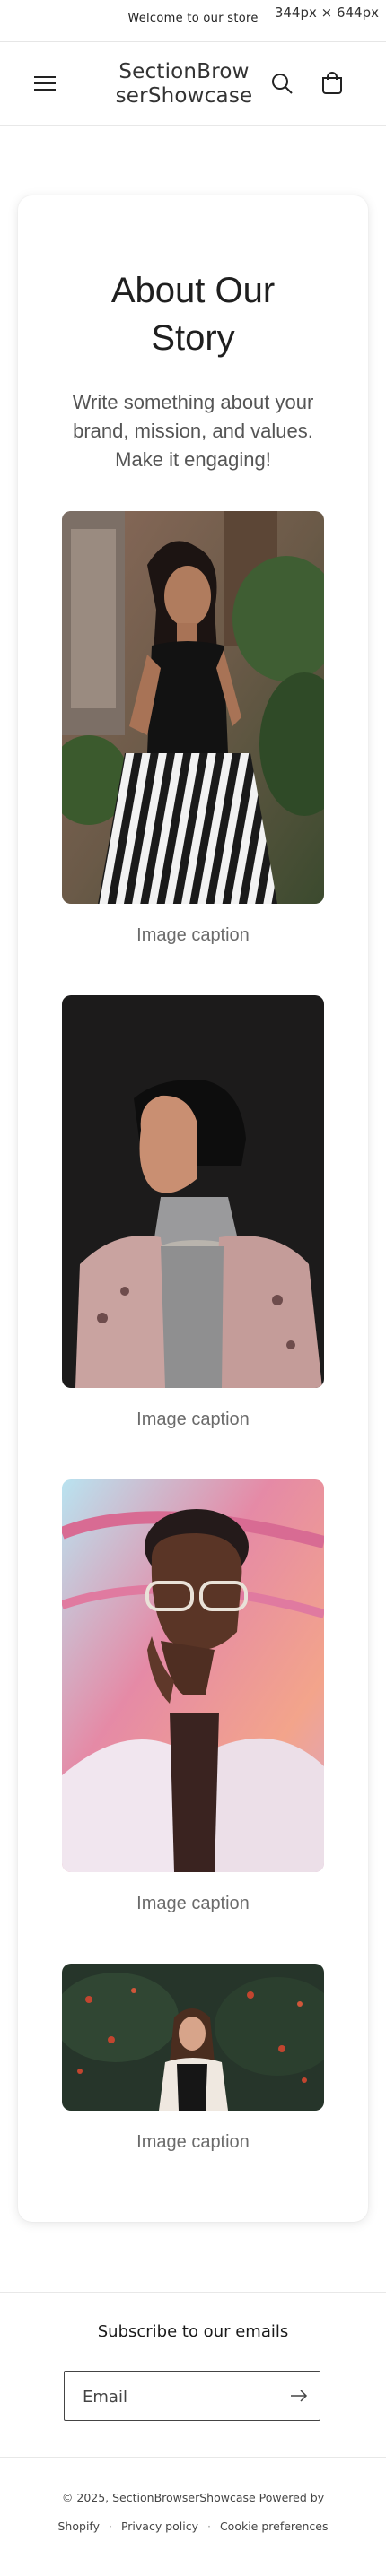  Describe the element at coordinates (184, 96) in the screenshot. I see `store-logo-line-2: serShowcase` at that location.